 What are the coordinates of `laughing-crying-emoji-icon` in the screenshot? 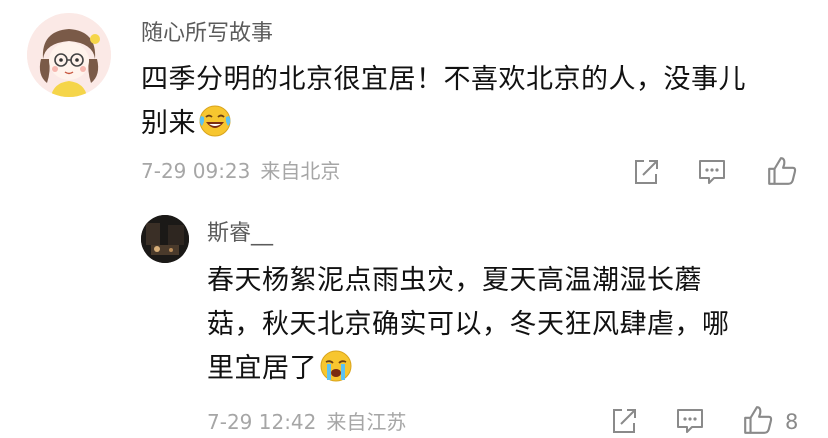 It's located at (215, 121).